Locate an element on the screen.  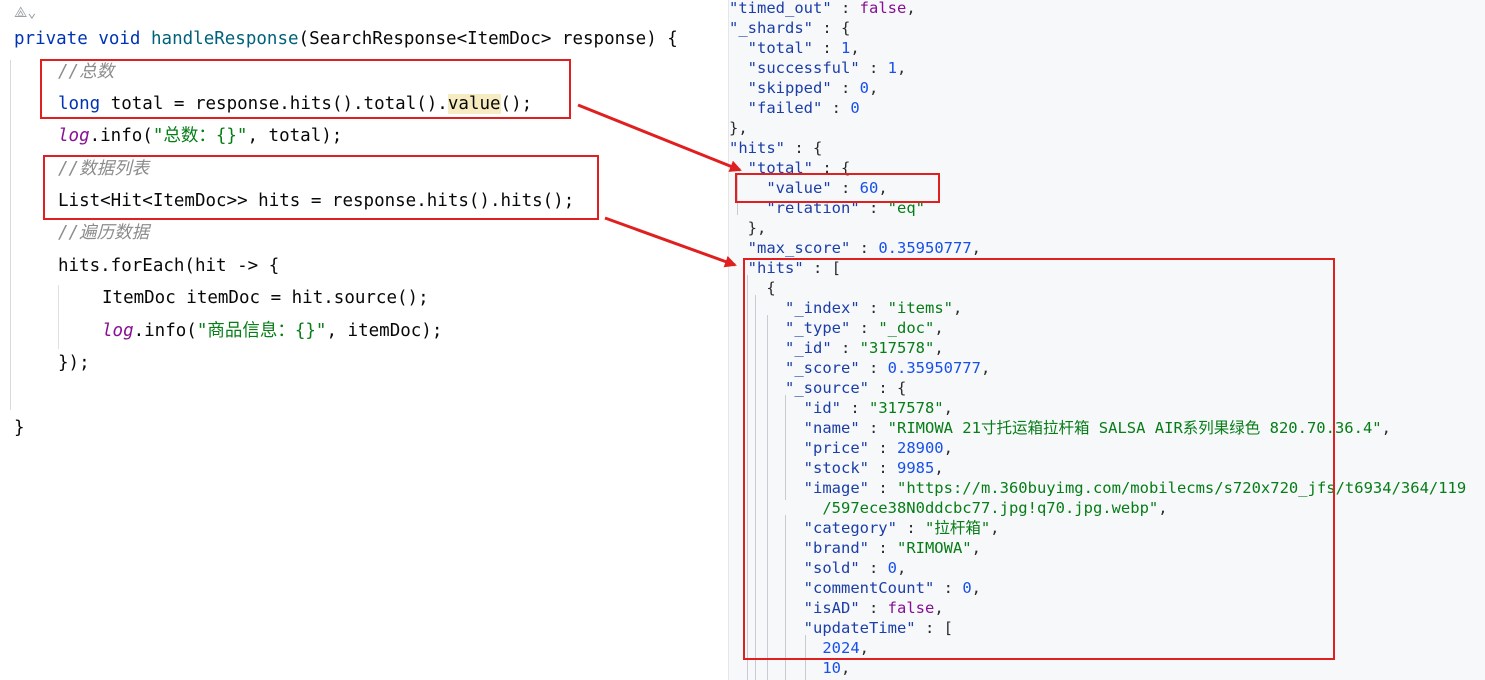
json-token: "relation" is located at coordinates (813, 208).